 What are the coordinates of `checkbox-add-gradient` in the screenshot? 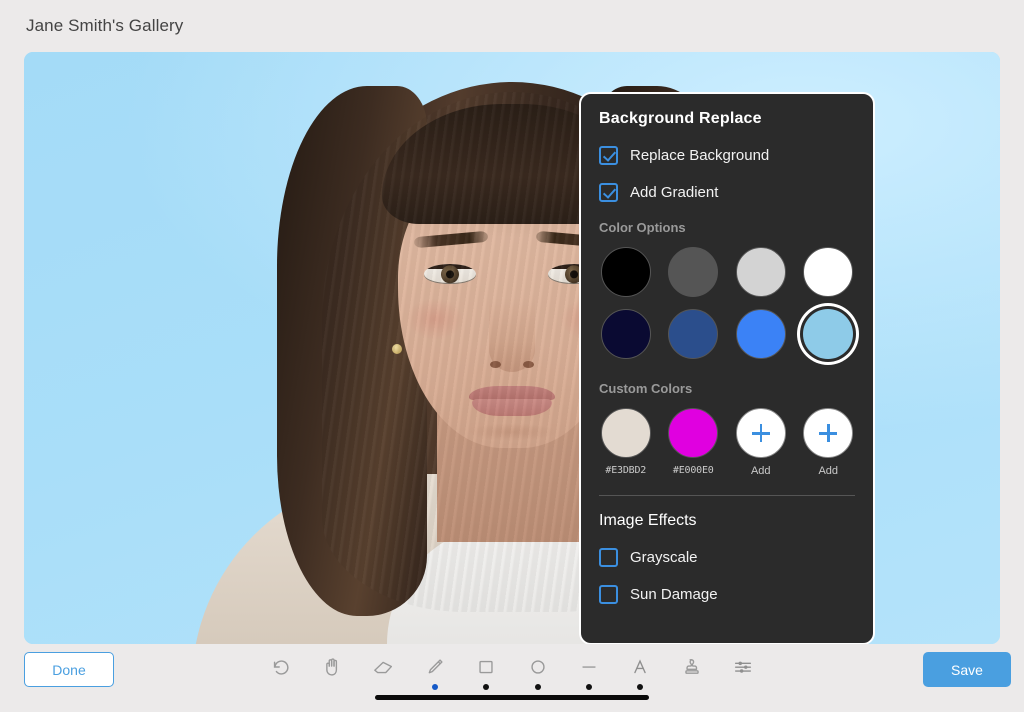 It's located at (608, 192).